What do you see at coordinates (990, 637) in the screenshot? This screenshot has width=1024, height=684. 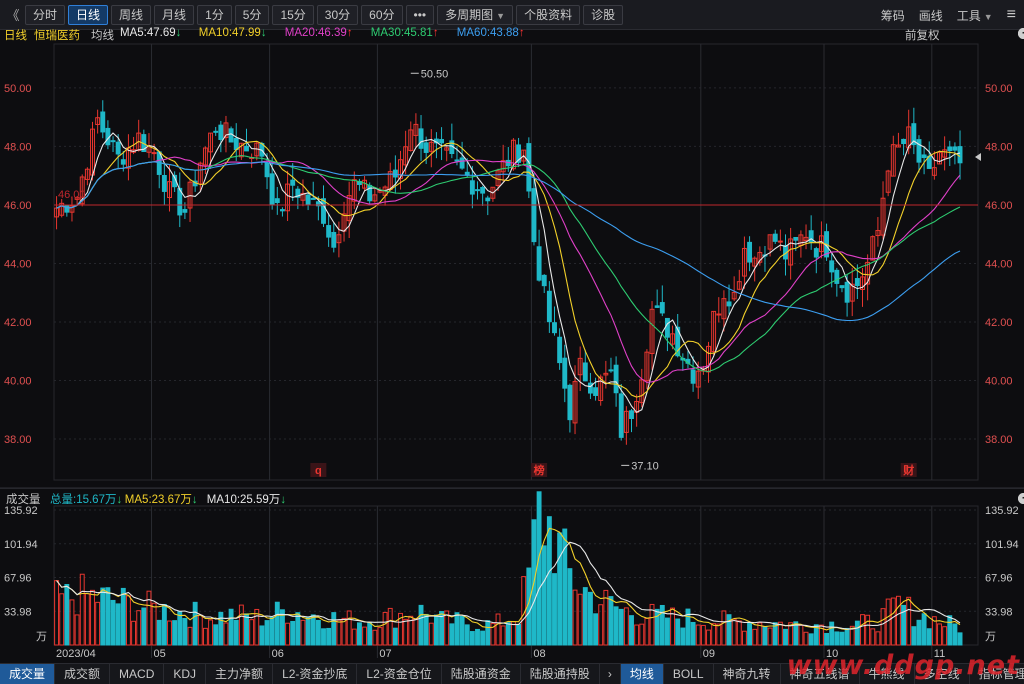 I see `volume-unit-right: 万` at bounding box center [990, 637].